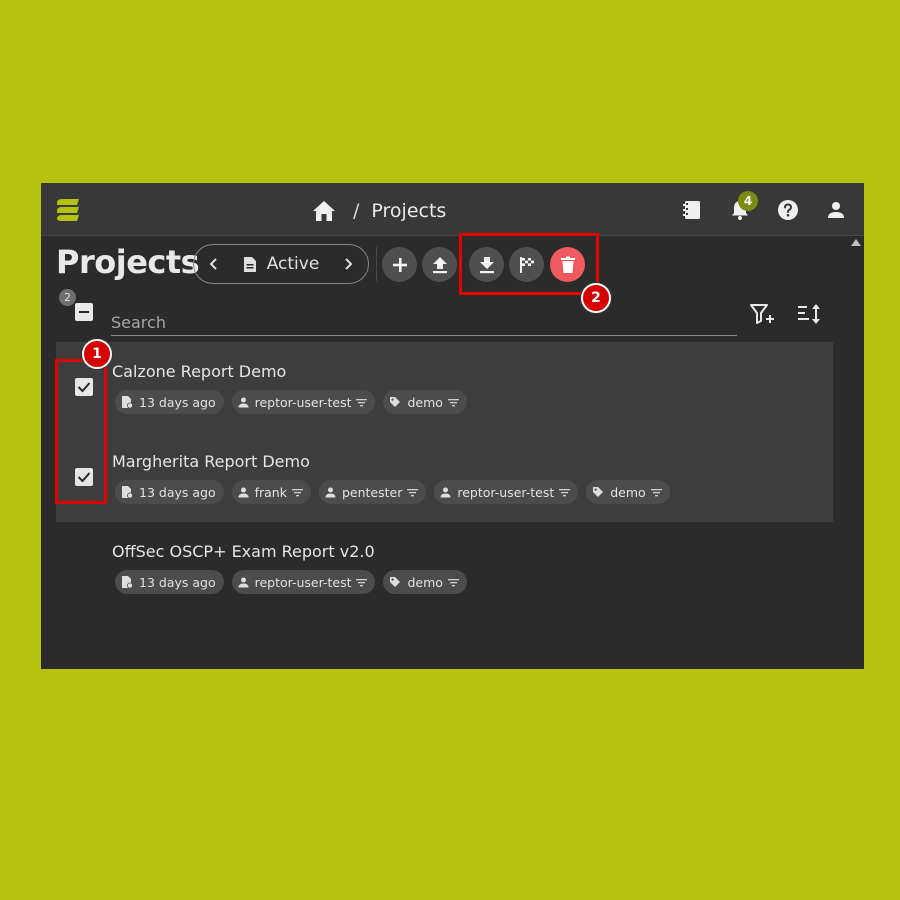 The width and height of the screenshot is (900, 900). I want to click on breadcrumb: / Projects, so click(378, 211).